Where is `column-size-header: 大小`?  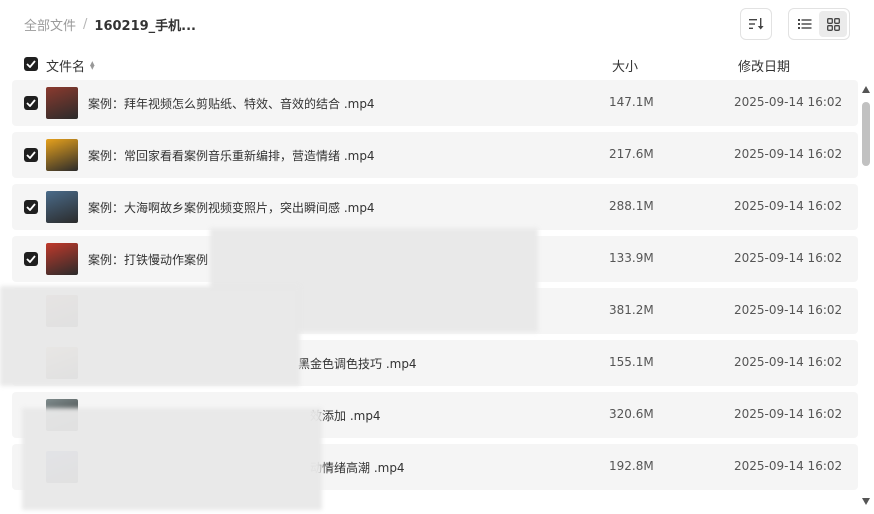
column-size-header: 大小 is located at coordinates (625, 65).